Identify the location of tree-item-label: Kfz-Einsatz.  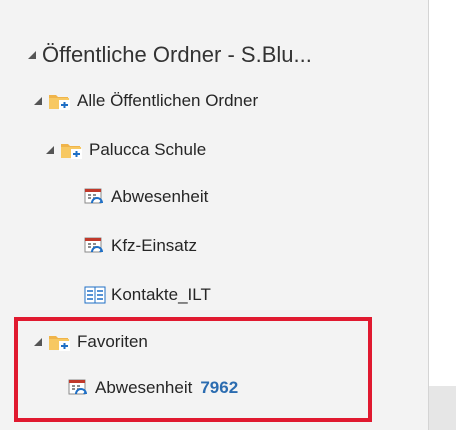
(154, 245).